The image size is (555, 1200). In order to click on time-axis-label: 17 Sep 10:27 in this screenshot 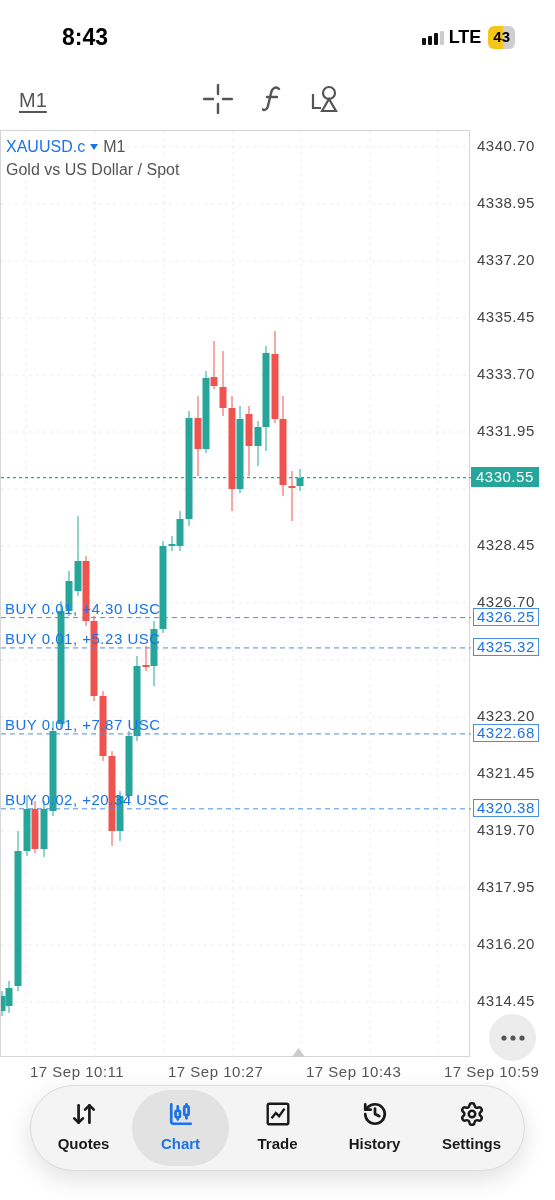, I will do `click(216, 1072)`.